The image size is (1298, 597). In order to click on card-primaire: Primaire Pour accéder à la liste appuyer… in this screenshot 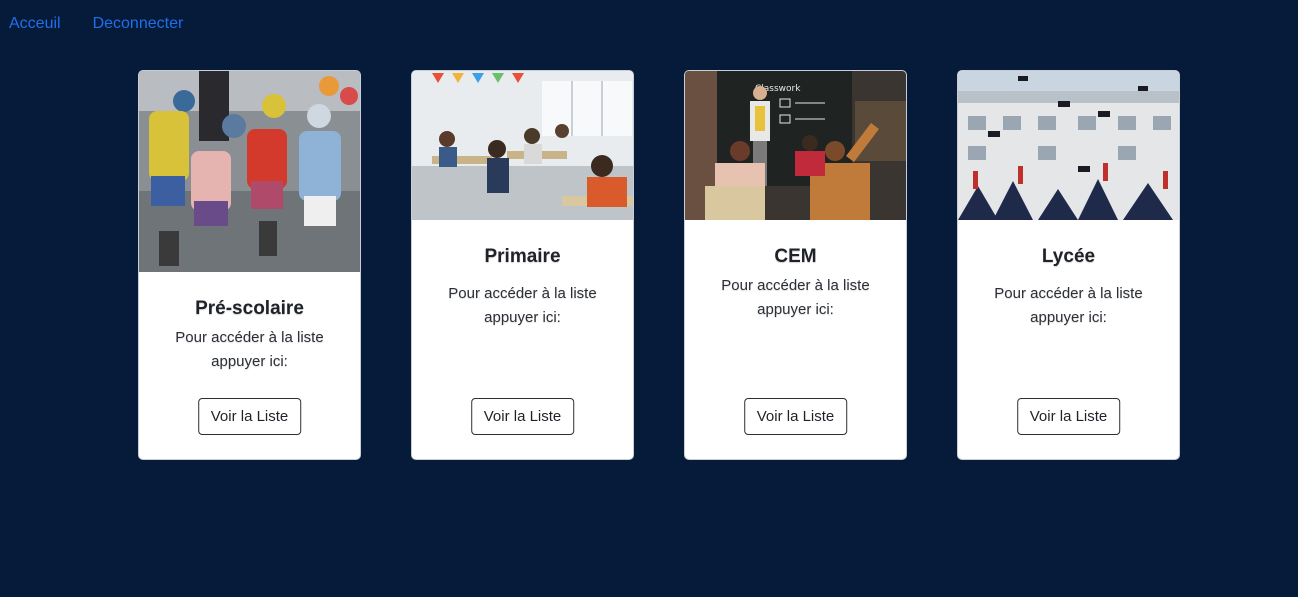, I will do `click(522, 265)`.